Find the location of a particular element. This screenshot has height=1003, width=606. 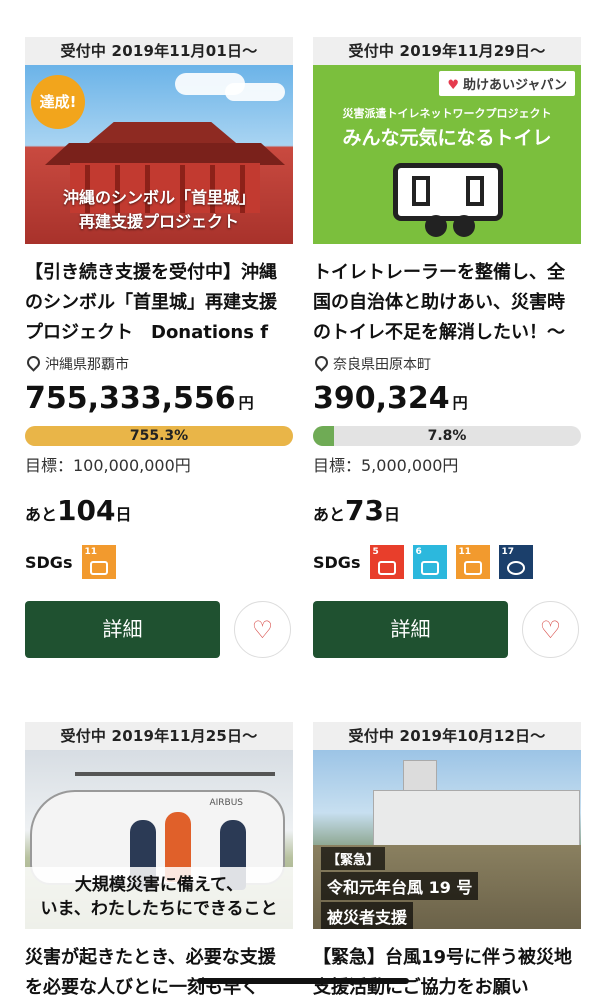

banner-tag: ♥ 助けあいジャパン is located at coordinates (507, 83).